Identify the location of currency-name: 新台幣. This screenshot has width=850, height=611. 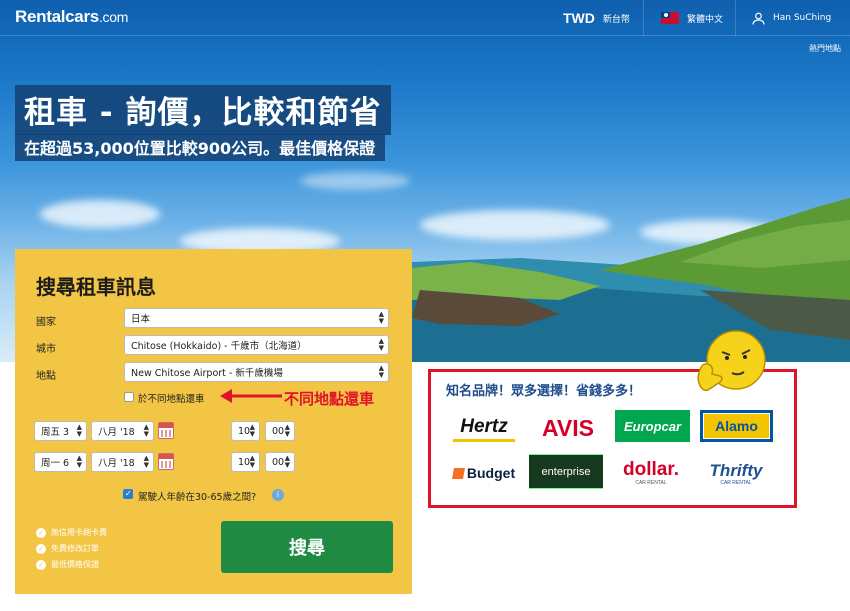
(616, 19).